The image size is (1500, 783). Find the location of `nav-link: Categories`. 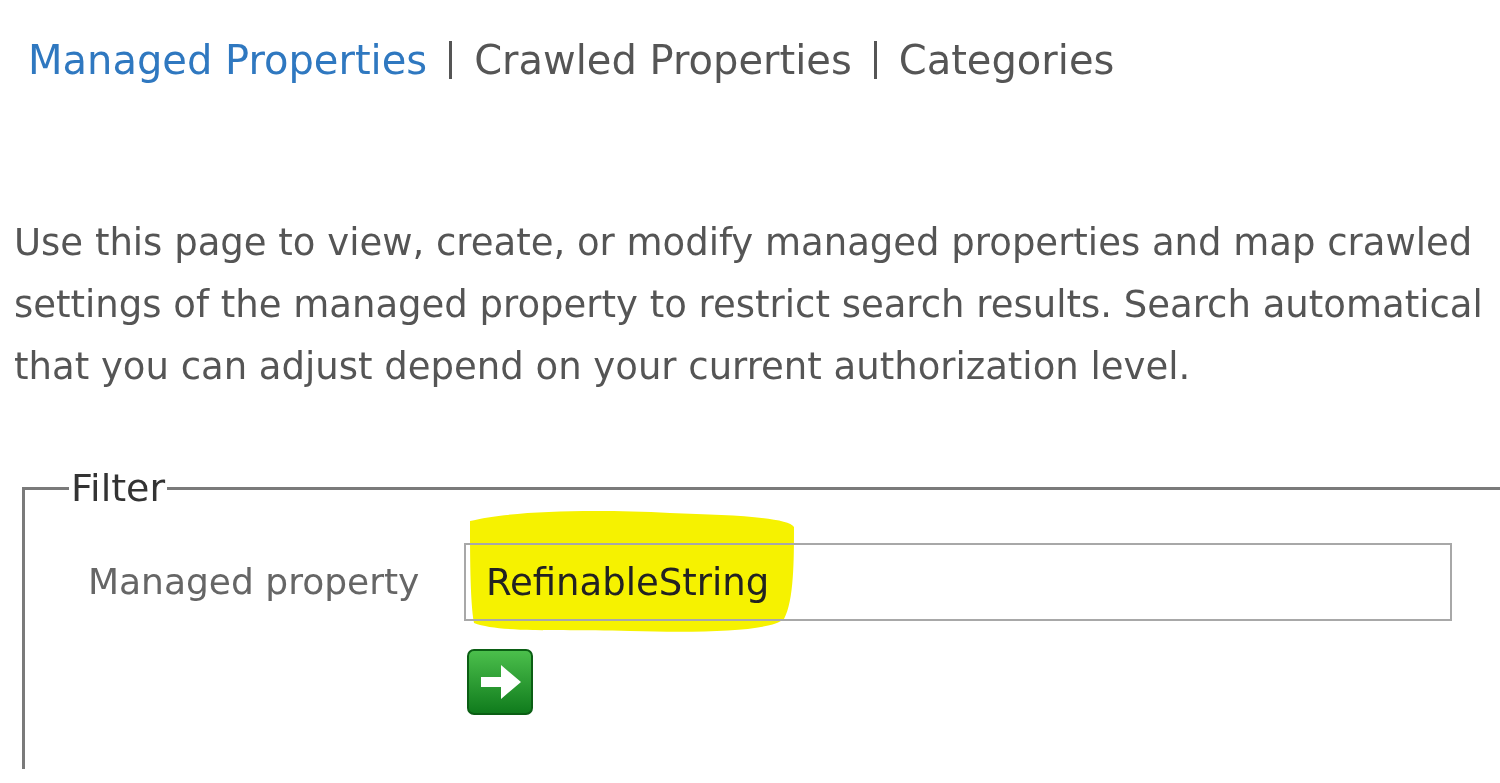

nav-link: Categories is located at coordinates (1006, 60).